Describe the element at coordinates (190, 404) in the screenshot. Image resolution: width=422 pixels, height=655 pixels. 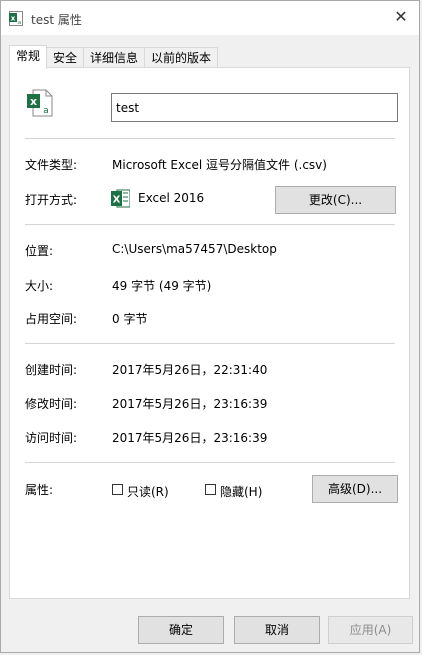
I see `modified-value: 2017年5月26日，23:16:39` at that location.